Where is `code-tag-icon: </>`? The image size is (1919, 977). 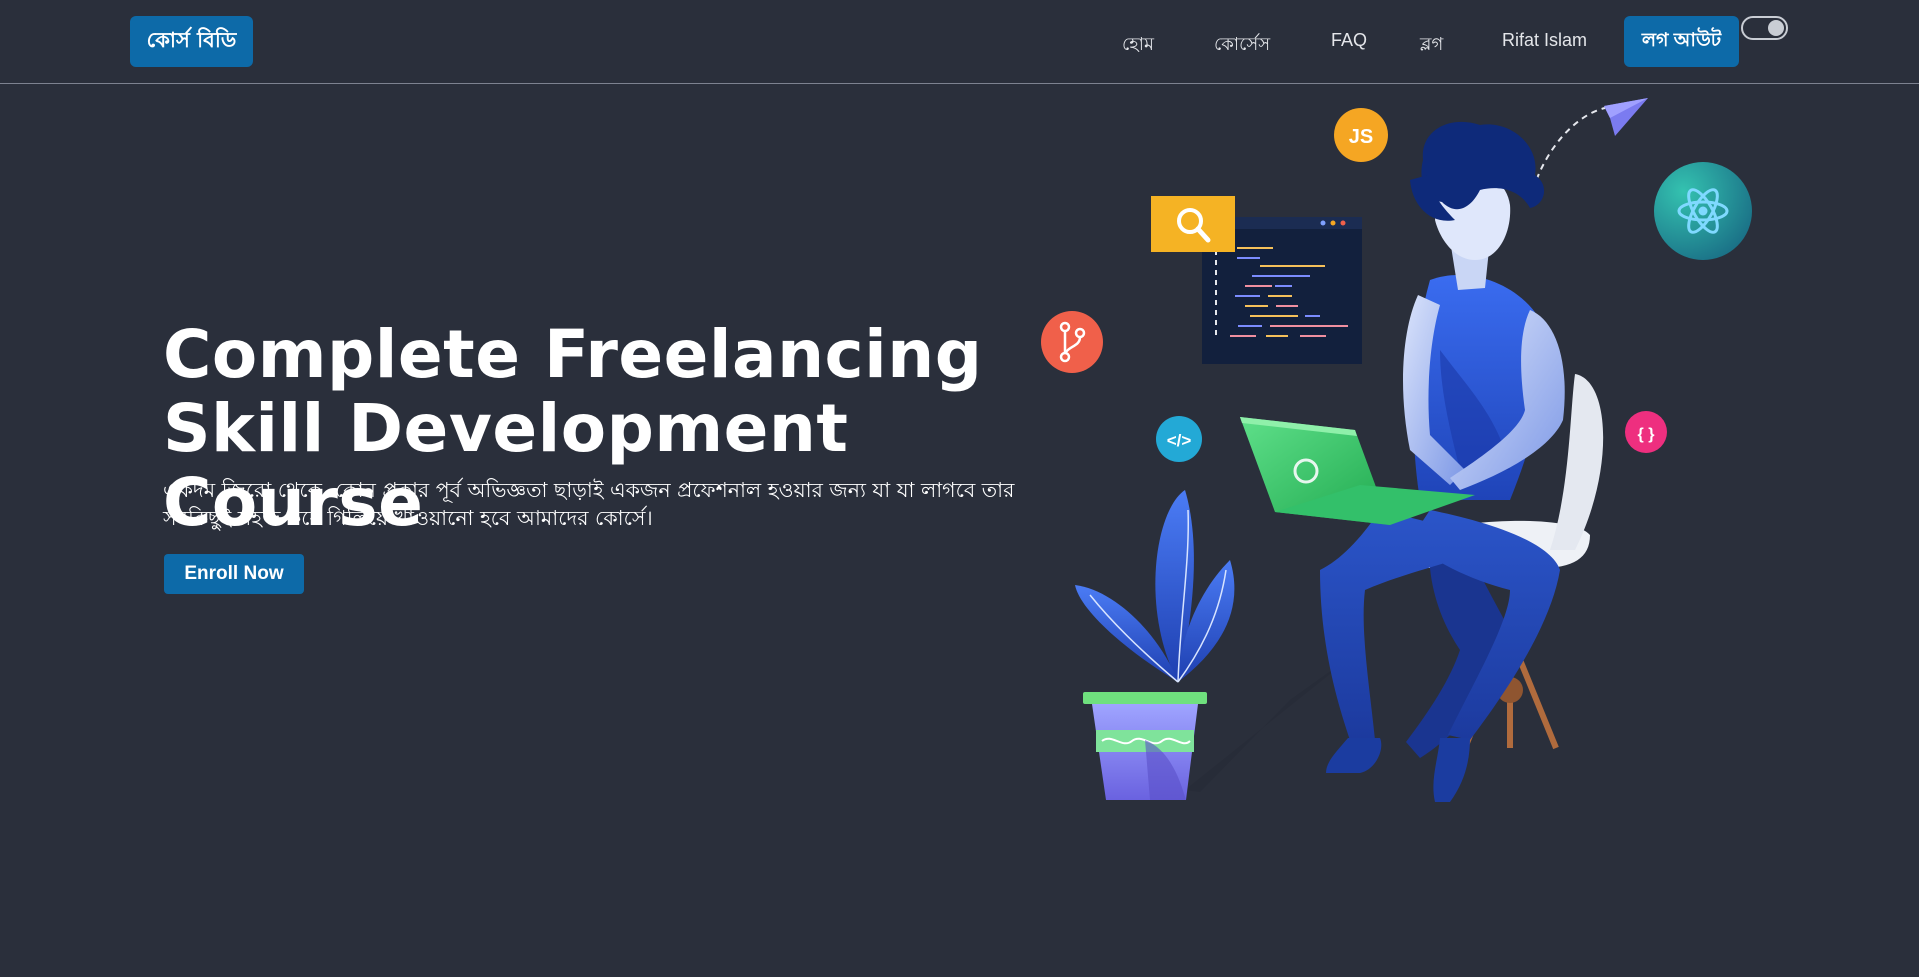 code-tag-icon: </> is located at coordinates (1179, 439).